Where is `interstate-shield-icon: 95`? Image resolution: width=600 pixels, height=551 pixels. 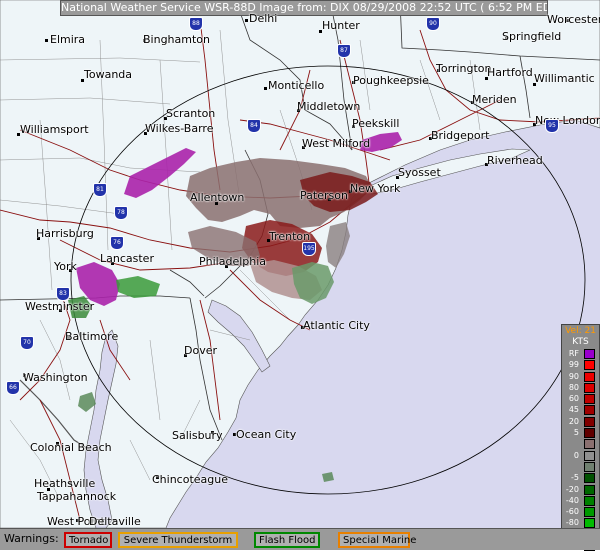 interstate-shield-icon: 95 is located at coordinates (552, 126).